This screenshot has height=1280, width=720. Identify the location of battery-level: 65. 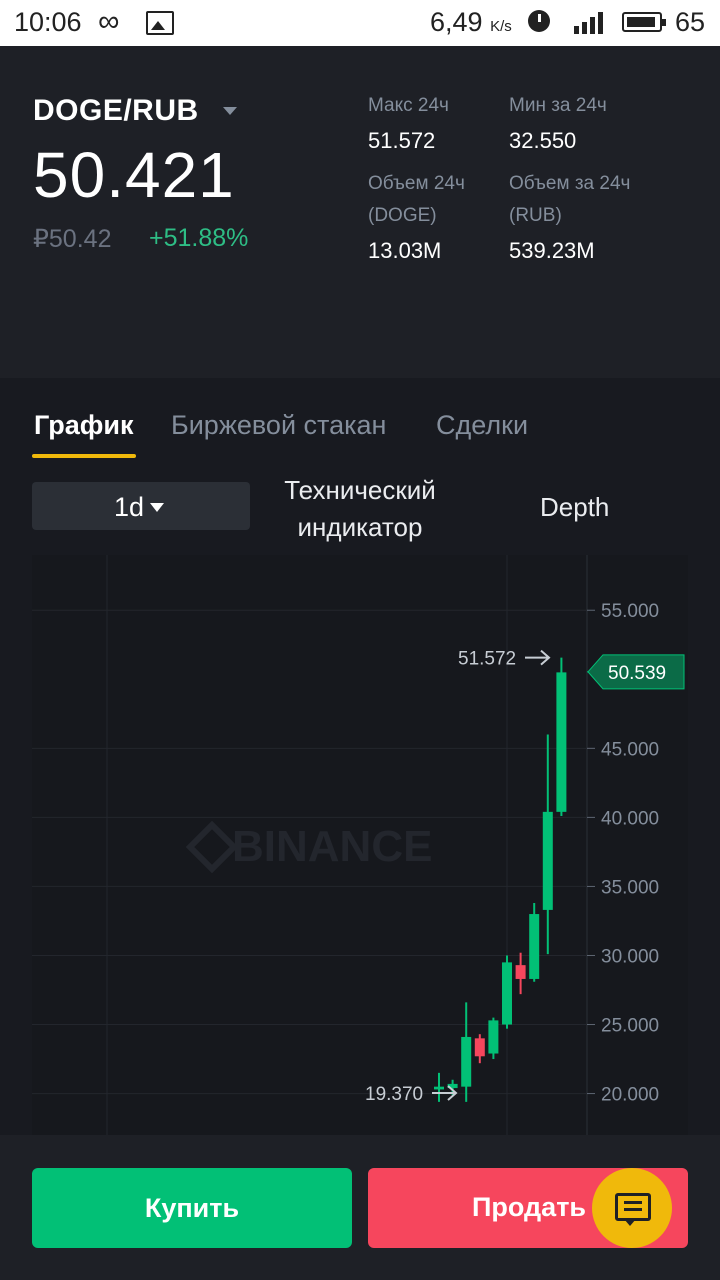
(690, 22).